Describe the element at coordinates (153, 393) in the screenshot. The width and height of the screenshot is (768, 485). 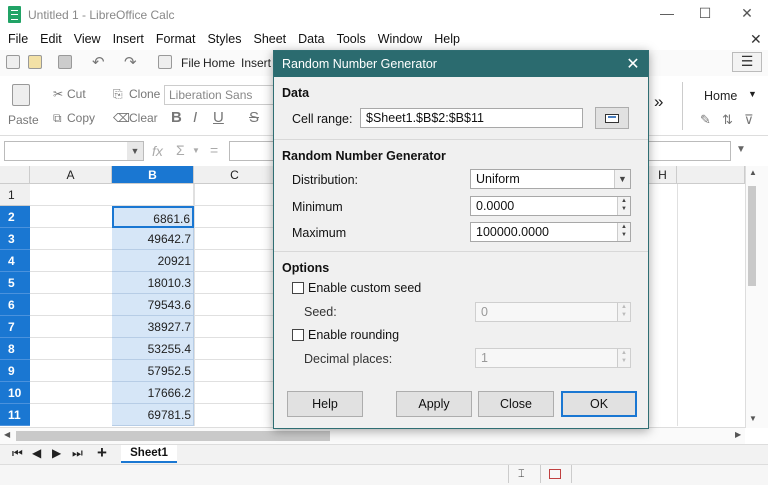
I see `cell-b10: 17666.2` at that location.